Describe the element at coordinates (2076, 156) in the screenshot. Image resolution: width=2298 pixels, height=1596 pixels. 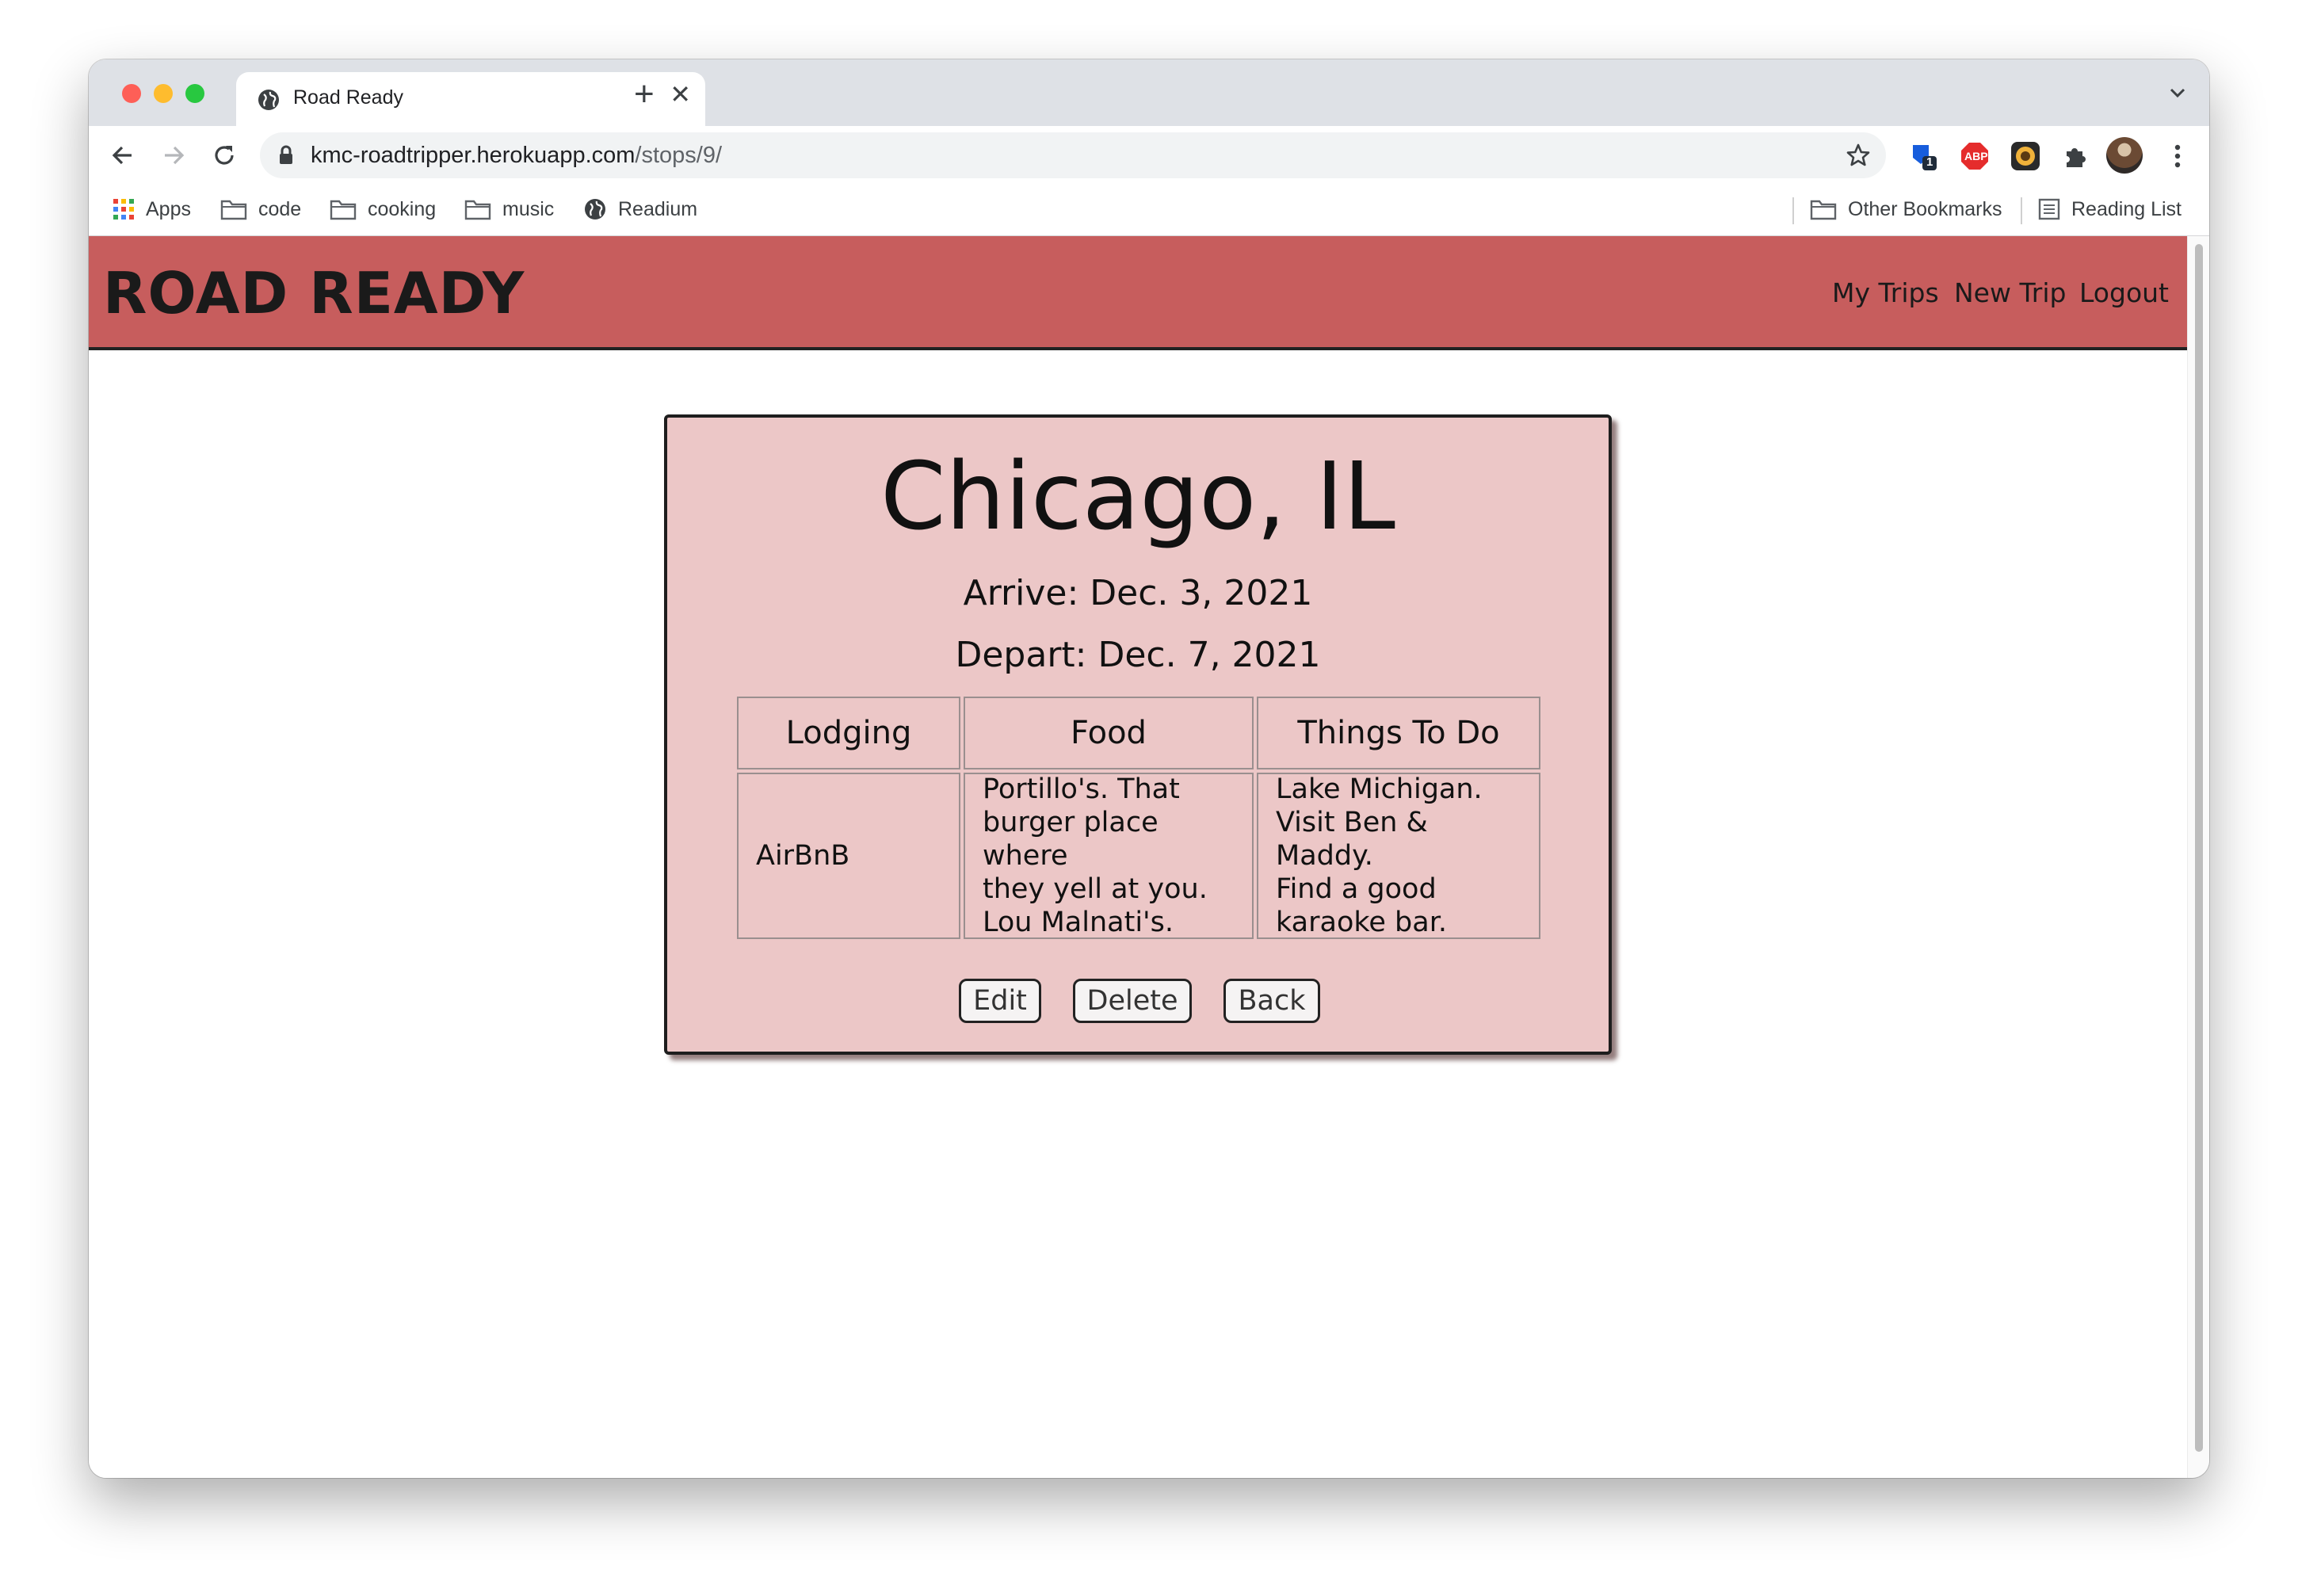
I see `extensions-puzzle-icon` at that location.